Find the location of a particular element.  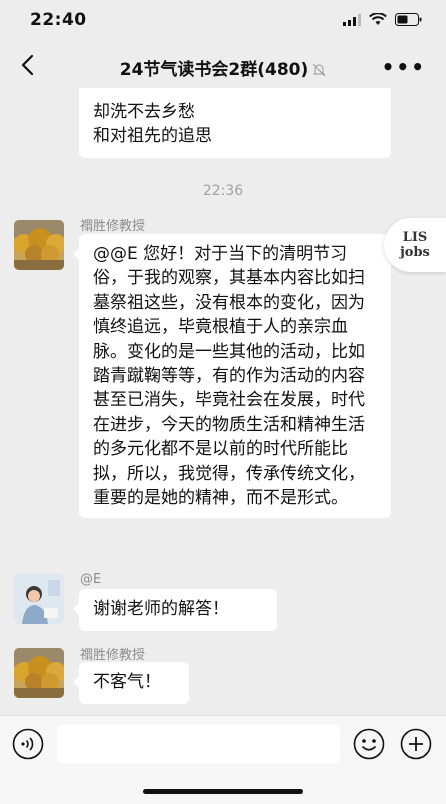

message-text-line: 却洗不去乡愁 is located at coordinates (144, 112).